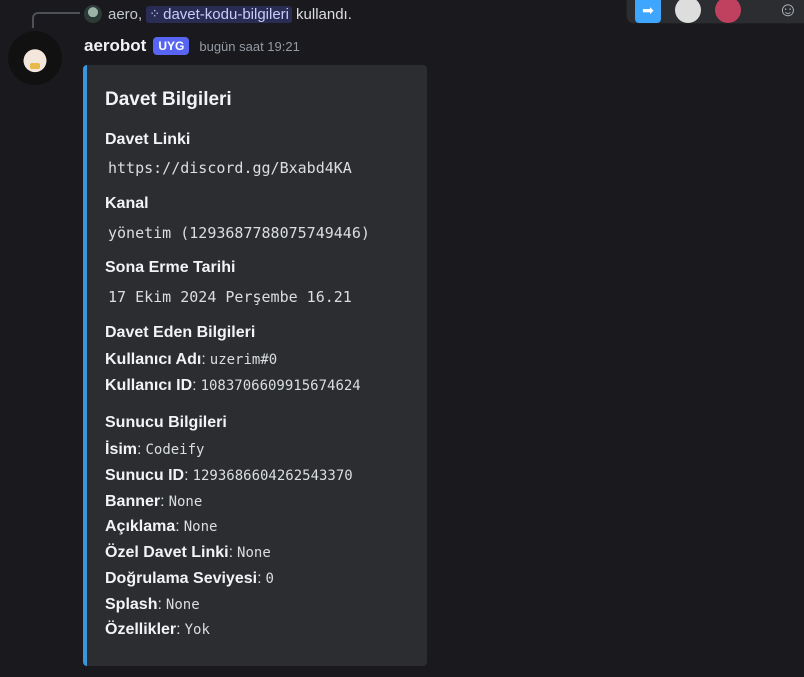 The height and width of the screenshot is (677, 804). Describe the element at coordinates (121, 449) in the screenshot. I see `row-key: İsim` at that location.